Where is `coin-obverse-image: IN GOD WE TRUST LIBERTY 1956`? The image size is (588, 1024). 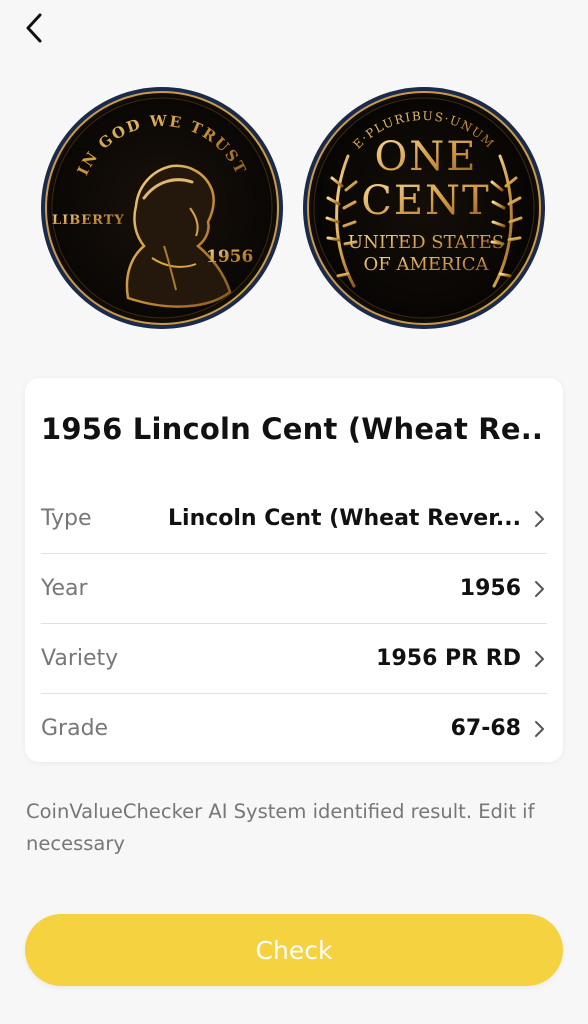 coin-obverse-image: IN GOD WE TRUST LIBERTY 1956 is located at coordinates (162, 208).